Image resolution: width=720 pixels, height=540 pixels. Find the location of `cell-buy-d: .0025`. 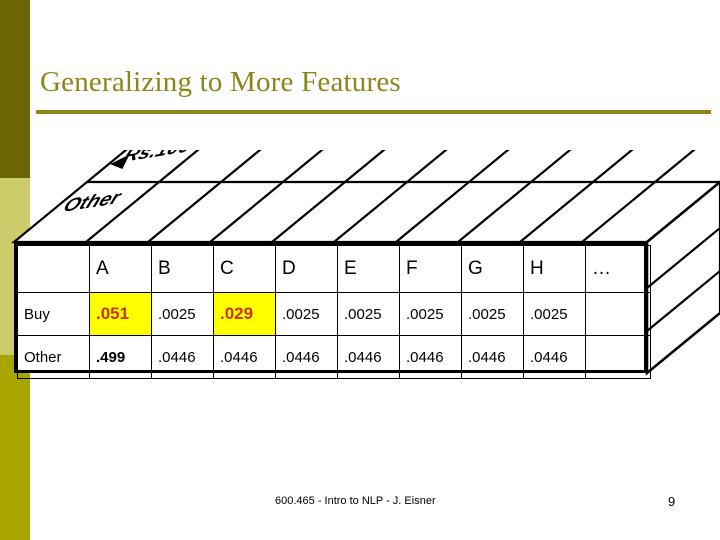

cell-buy-d: .0025 is located at coordinates (306, 314).